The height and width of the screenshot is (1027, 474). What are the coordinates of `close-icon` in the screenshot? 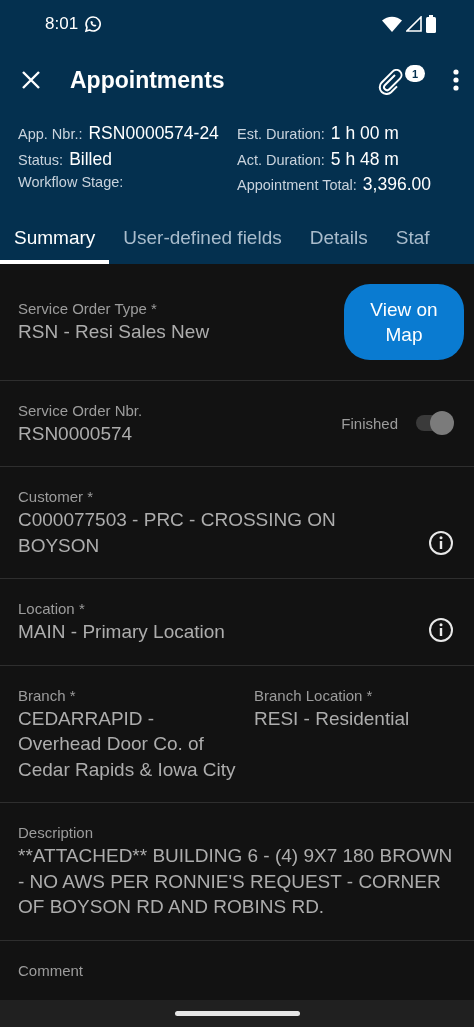 It's located at (31, 80).